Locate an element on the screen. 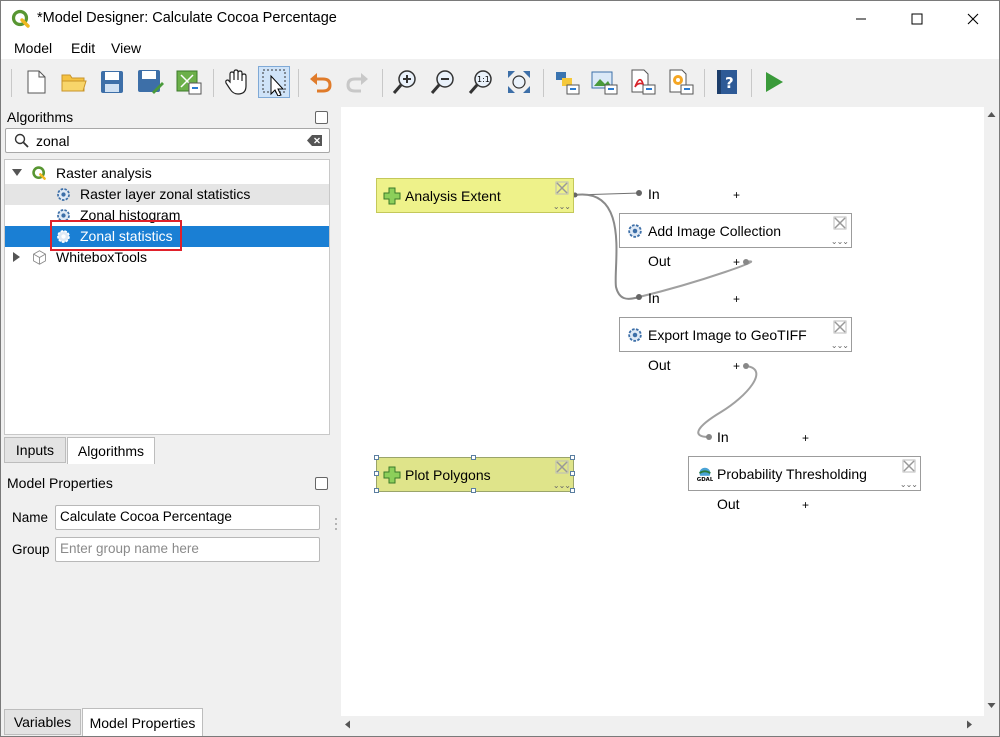 This screenshot has width=1000, height=737. zoom-out-button is located at coordinates (443, 82).